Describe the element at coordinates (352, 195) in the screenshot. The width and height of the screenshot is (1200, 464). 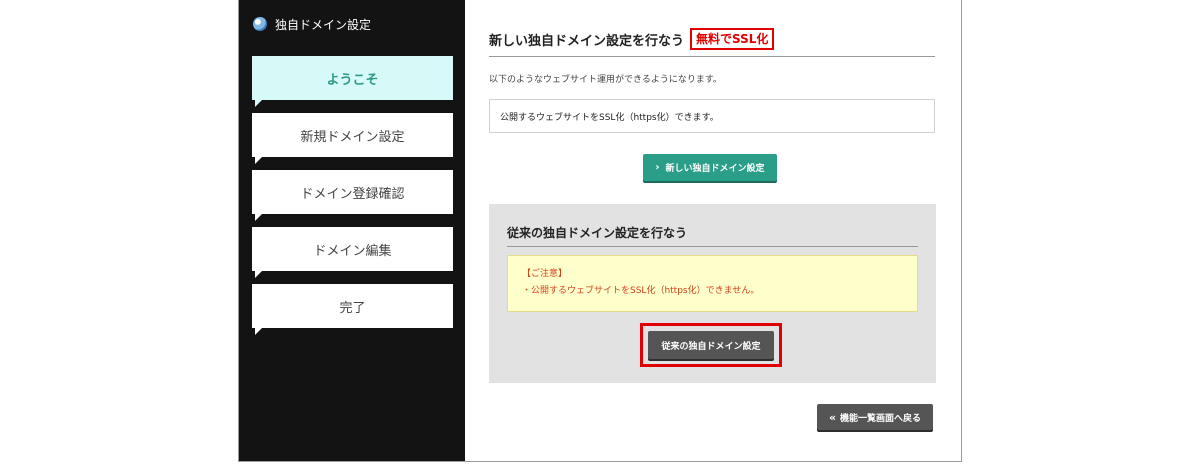
I see `step-domain-confirm: ドメイン登録確認` at that location.